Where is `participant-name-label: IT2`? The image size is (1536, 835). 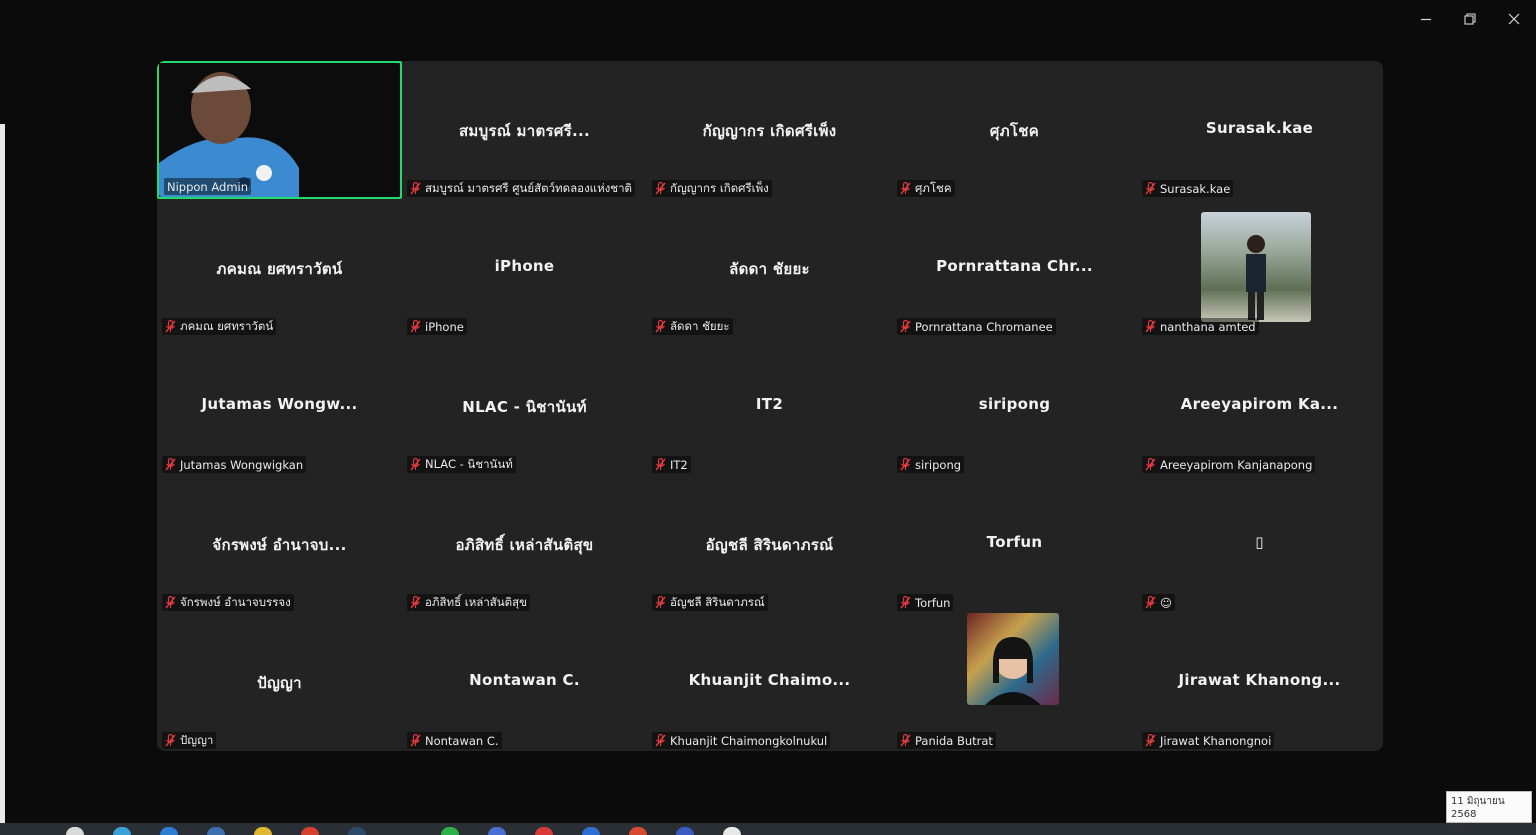 participant-name-label: IT2 is located at coordinates (671, 464).